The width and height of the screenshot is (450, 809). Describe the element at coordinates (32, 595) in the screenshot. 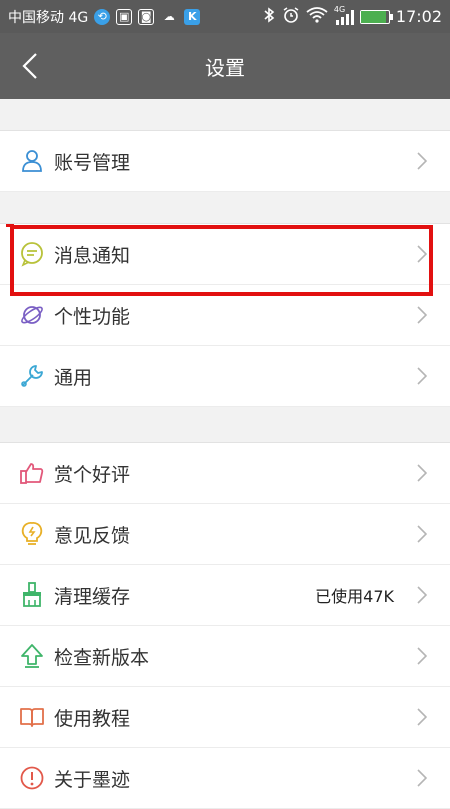

I see `broom-icon` at that location.